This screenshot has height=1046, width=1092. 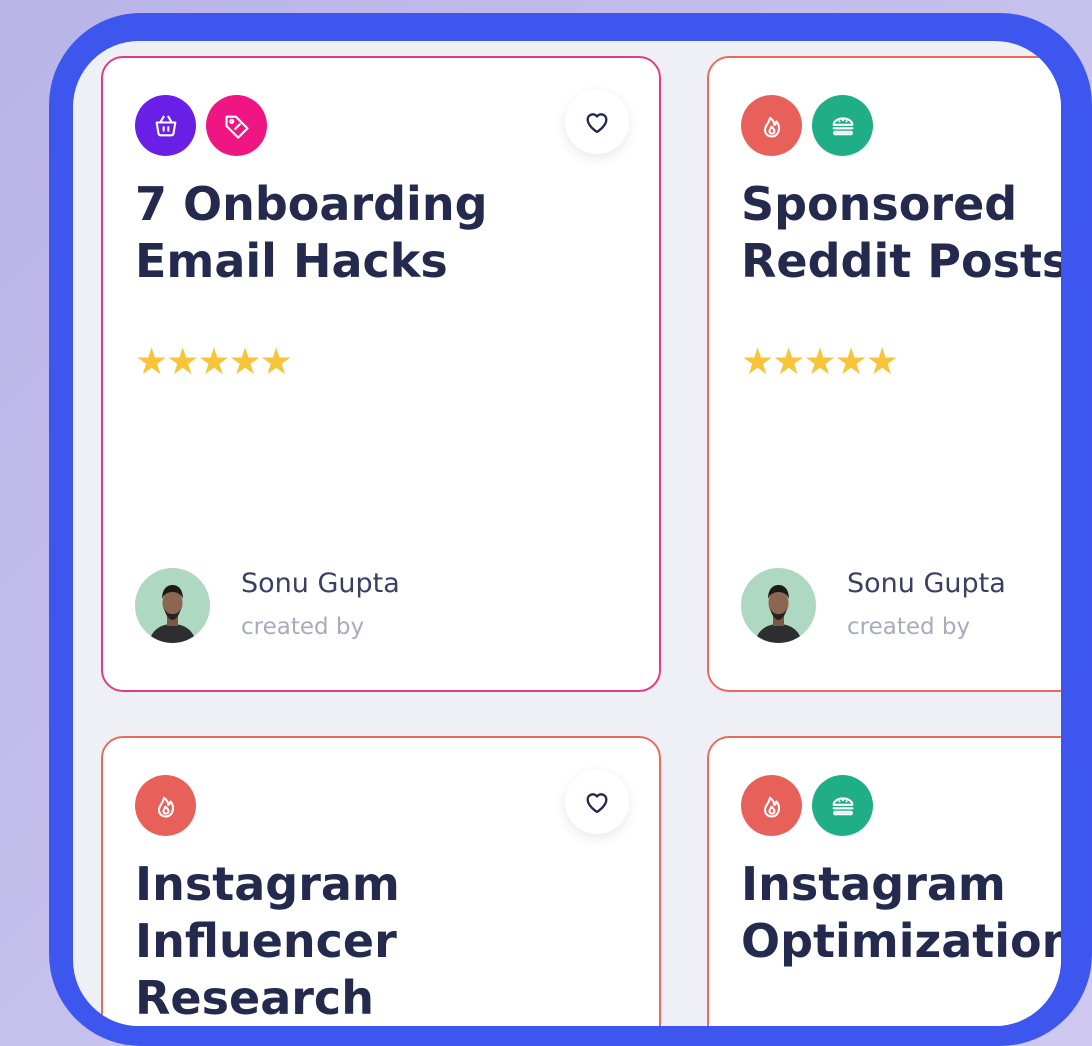 I want to click on price-tag-icon, so click(x=236, y=125).